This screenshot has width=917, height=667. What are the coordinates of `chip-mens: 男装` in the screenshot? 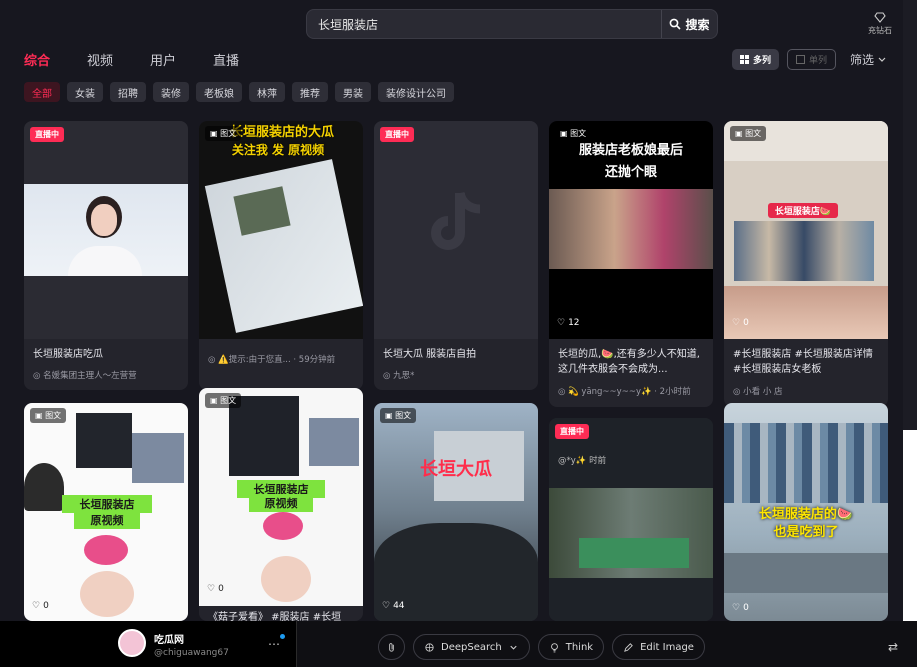 It's located at (353, 92).